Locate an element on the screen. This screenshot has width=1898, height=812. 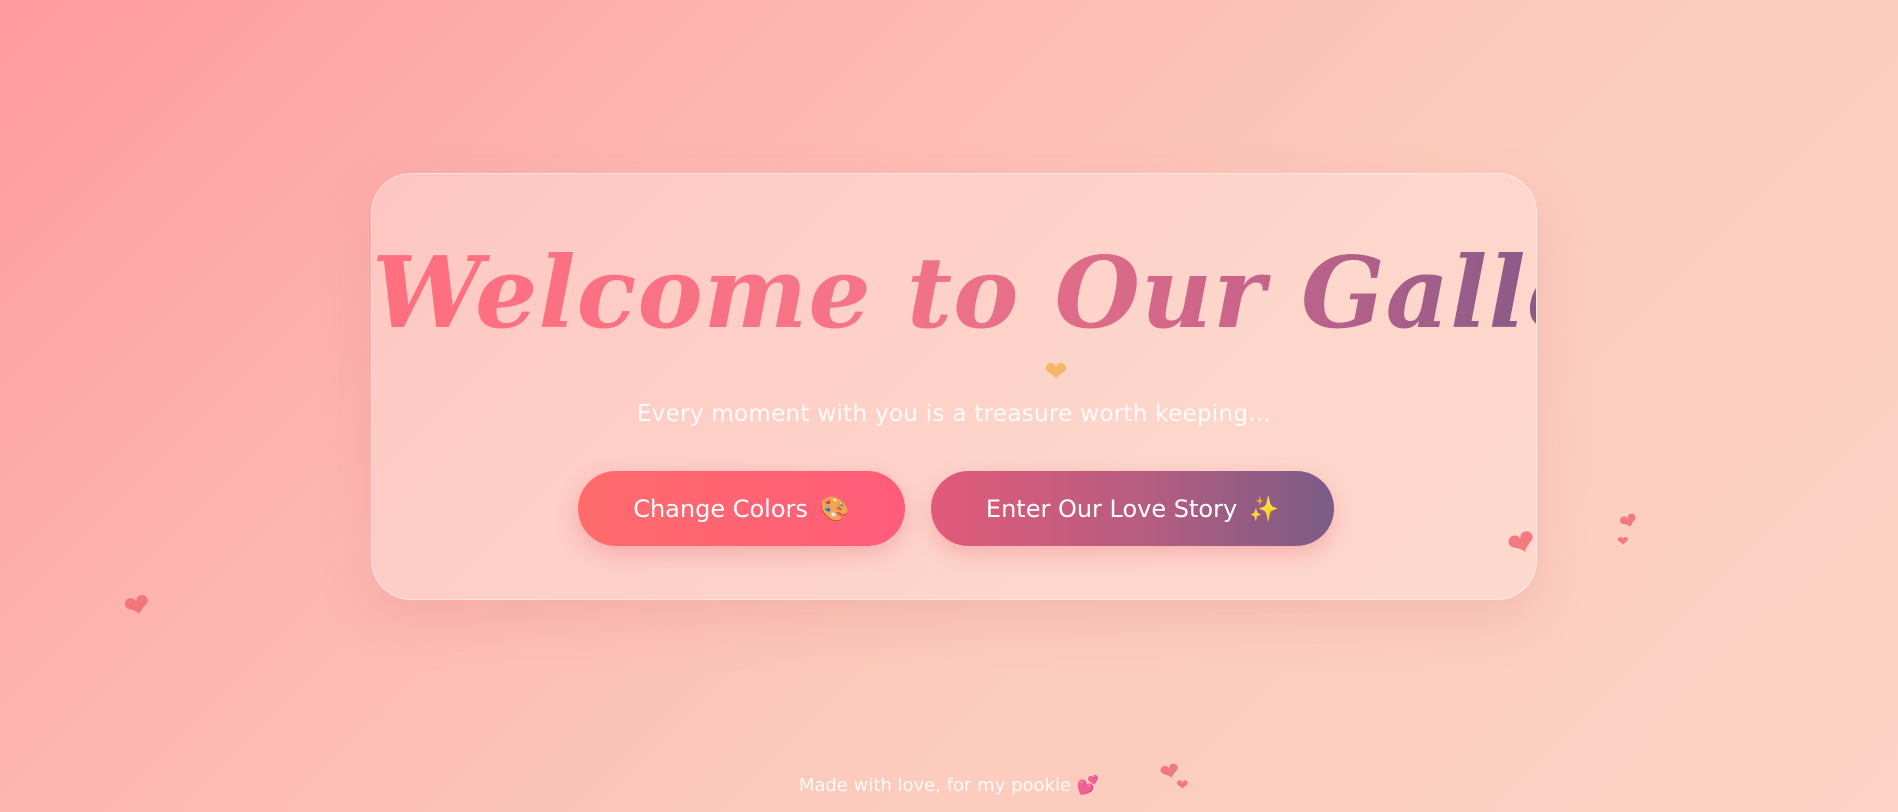
palette-icon: 🎨 is located at coordinates (834, 508).